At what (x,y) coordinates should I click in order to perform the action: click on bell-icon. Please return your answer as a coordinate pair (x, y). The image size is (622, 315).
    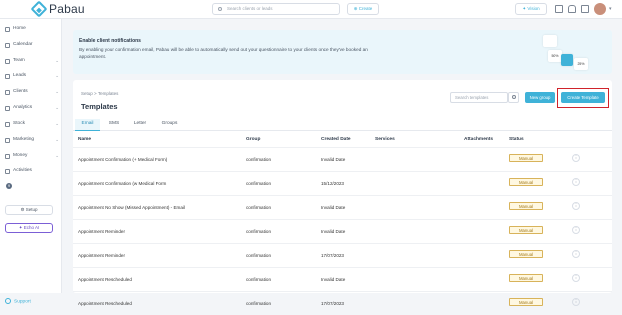
    Looking at the image, I should click on (572, 9).